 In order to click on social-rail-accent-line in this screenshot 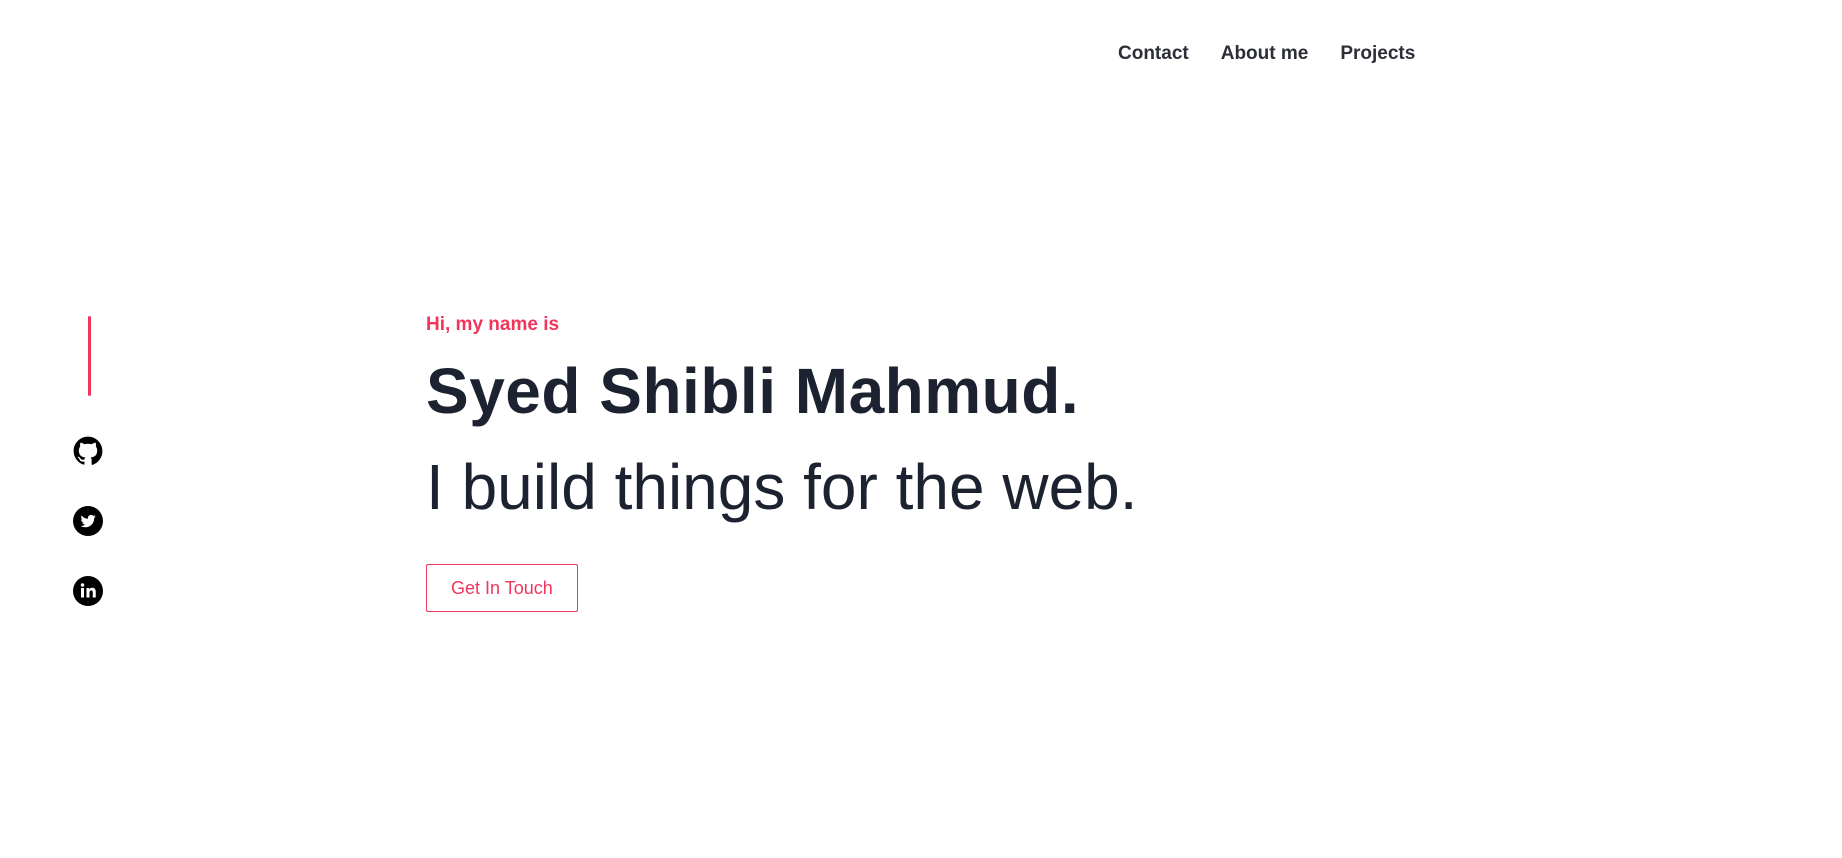, I will do `click(89, 356)`.